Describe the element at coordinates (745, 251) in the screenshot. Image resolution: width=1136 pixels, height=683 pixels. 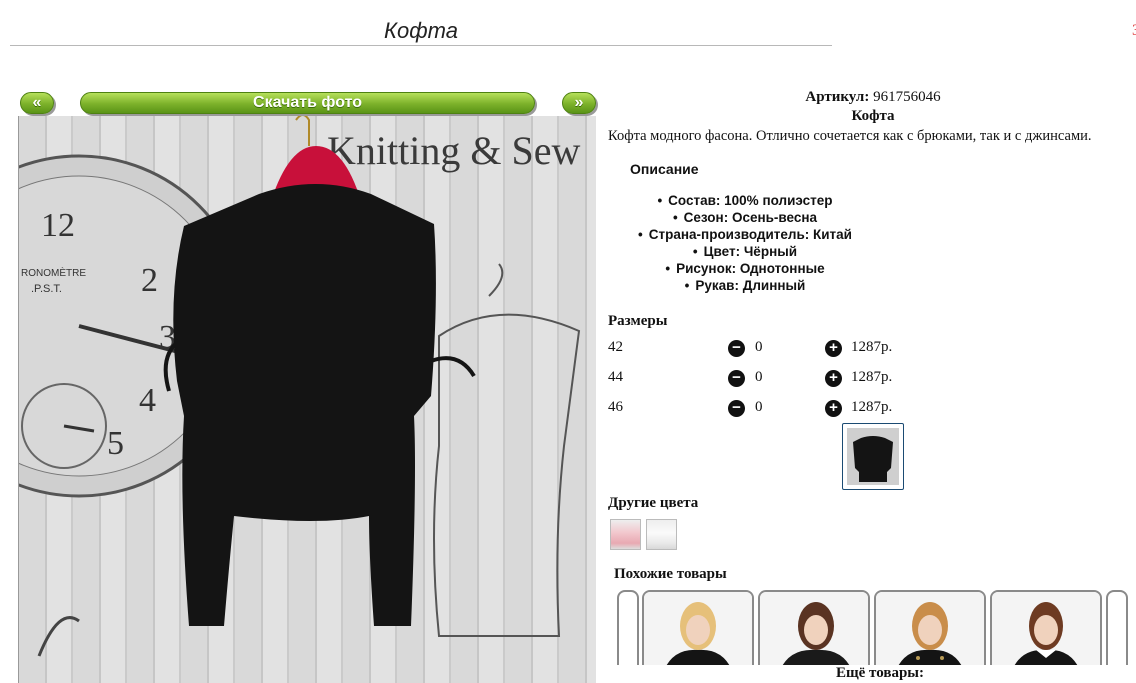
I see `spec-item: Цвет: Чёрный` at that location.